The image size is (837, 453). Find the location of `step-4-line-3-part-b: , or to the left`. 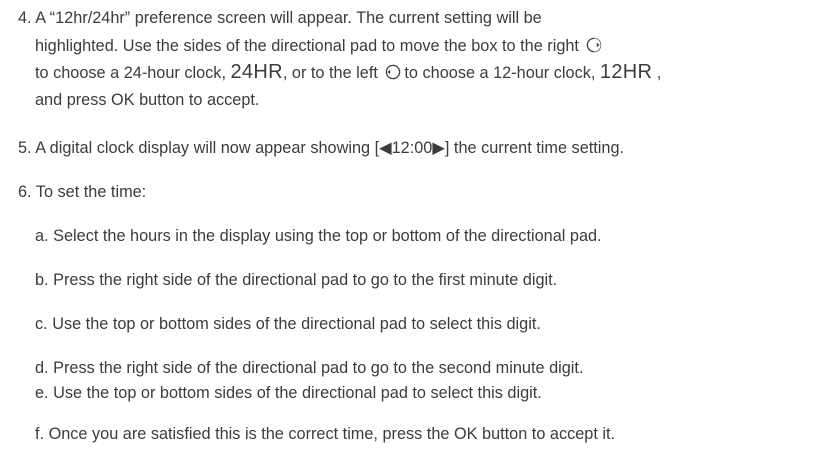

step-4-line-3-part-b: , or to the left is located at coordinates (332, 73).